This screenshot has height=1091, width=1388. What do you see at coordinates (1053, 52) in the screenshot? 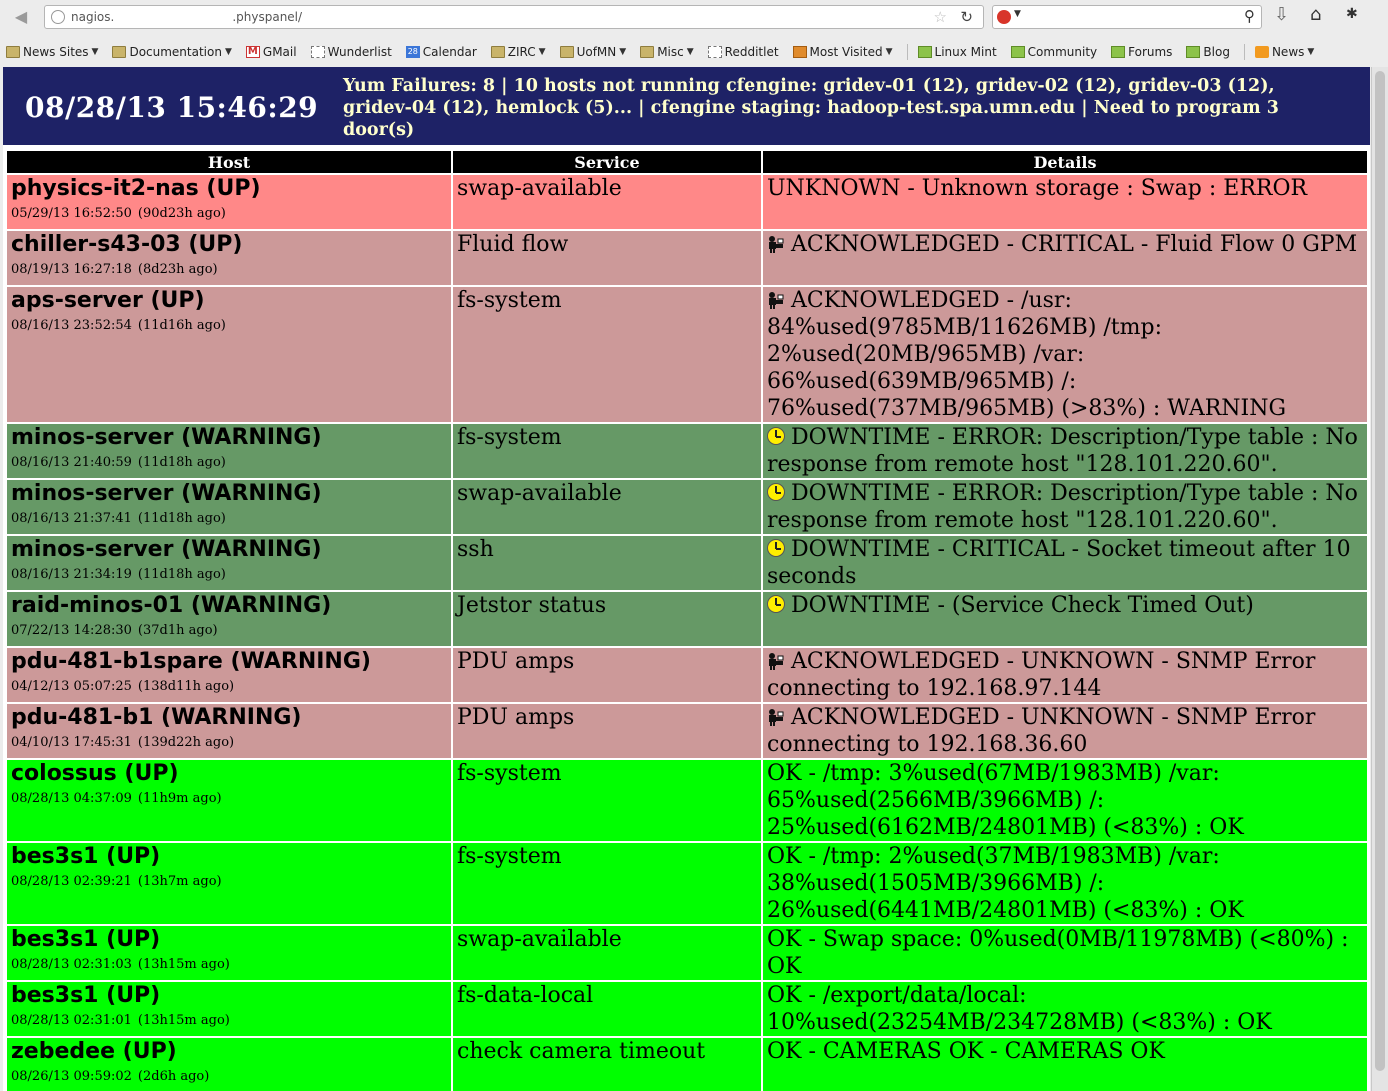
I see `bookmark-item: Community` at bounding box center [1053, 52].